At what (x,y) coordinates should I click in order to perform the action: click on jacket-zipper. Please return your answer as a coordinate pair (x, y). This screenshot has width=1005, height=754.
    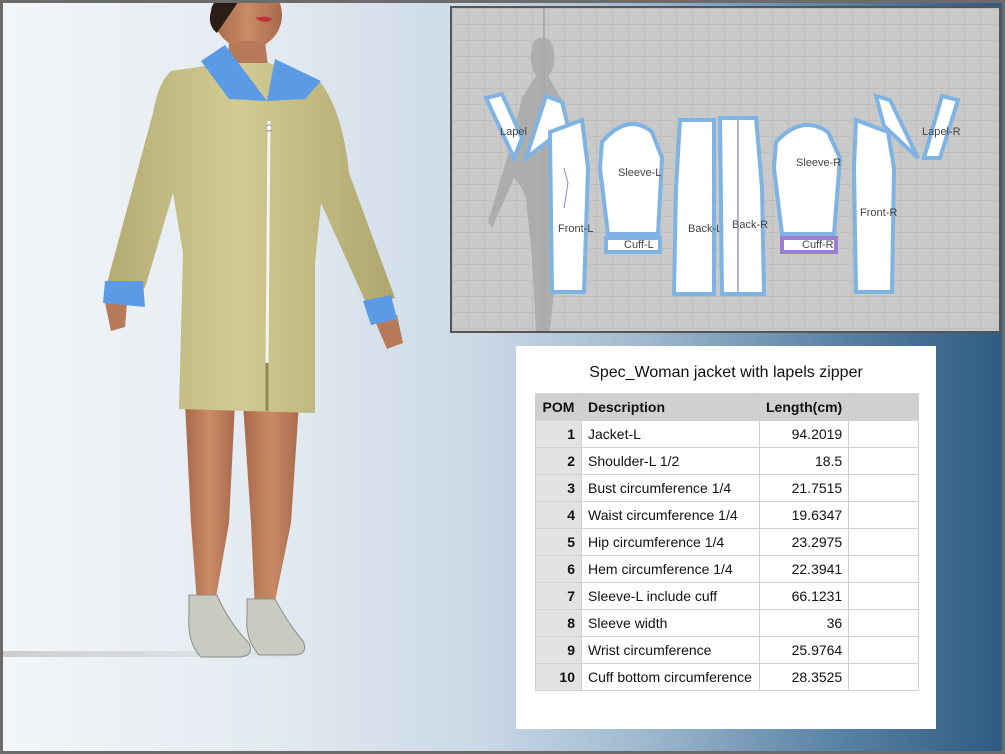
    Looking at the image, I should click on (268, 242).